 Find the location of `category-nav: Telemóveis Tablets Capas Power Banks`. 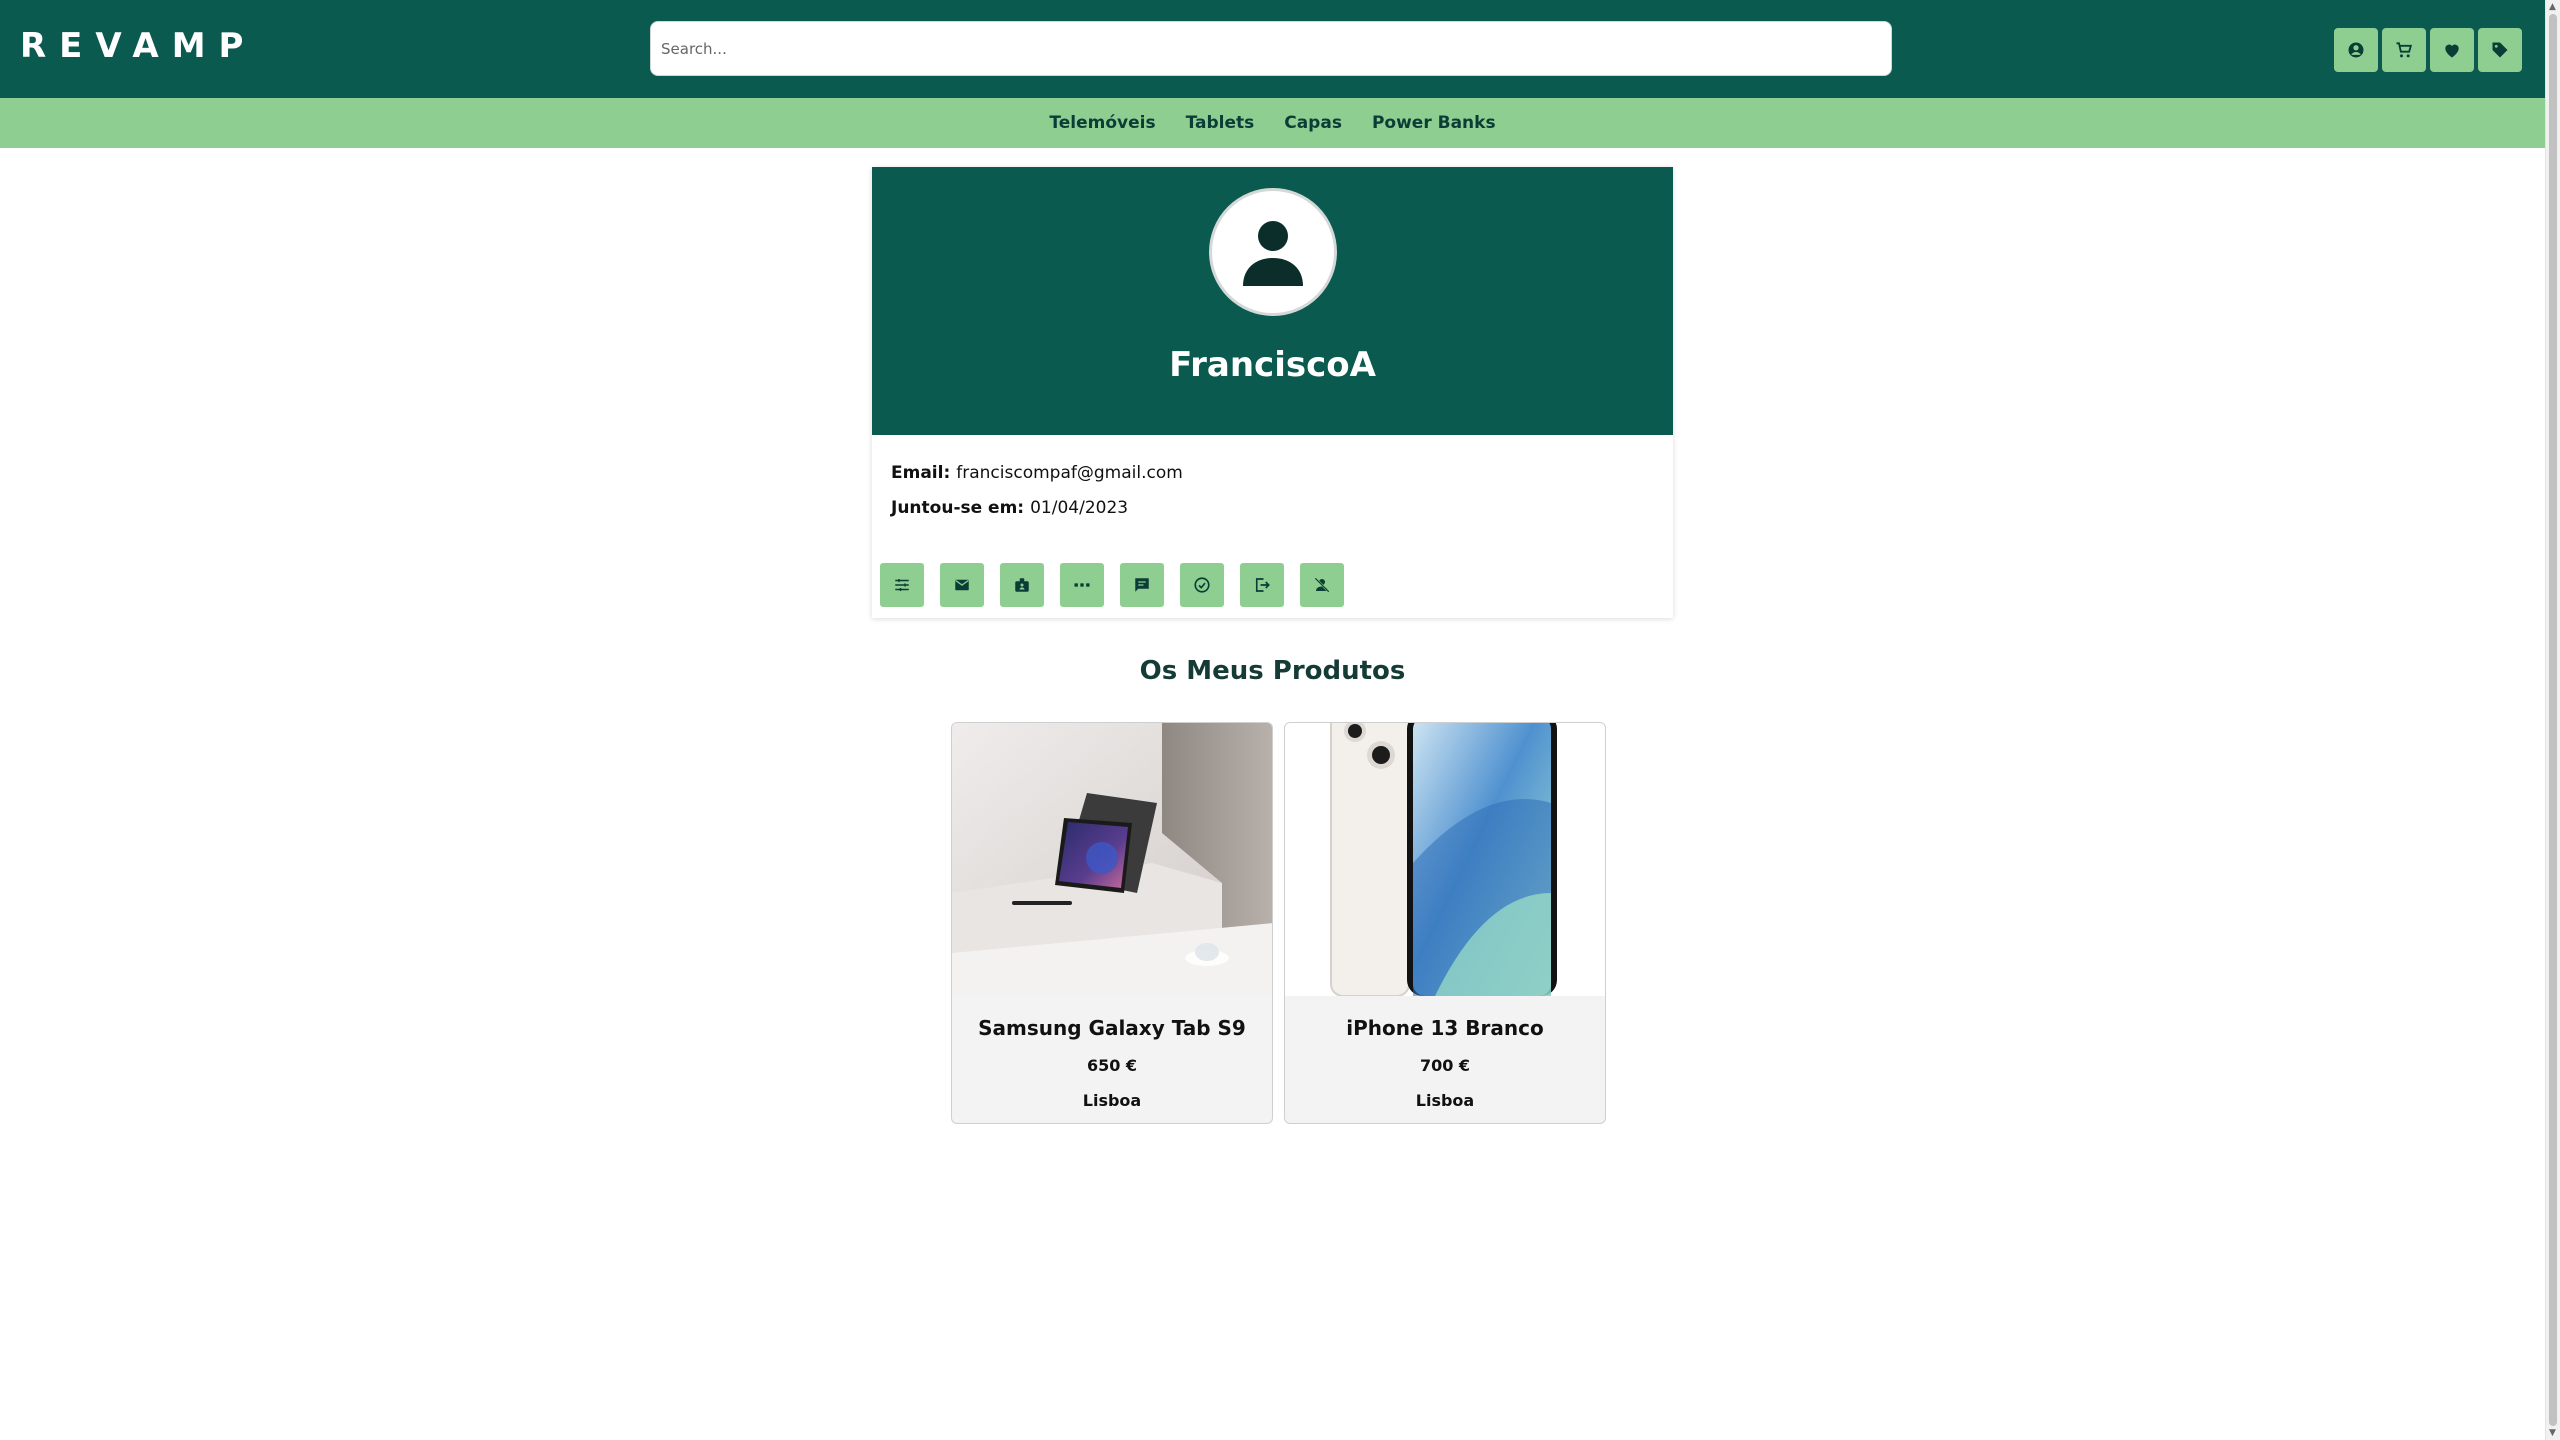

category-nav: Telemóveis Tablets Capas Power Banks is located at coordinates (1272, 123).